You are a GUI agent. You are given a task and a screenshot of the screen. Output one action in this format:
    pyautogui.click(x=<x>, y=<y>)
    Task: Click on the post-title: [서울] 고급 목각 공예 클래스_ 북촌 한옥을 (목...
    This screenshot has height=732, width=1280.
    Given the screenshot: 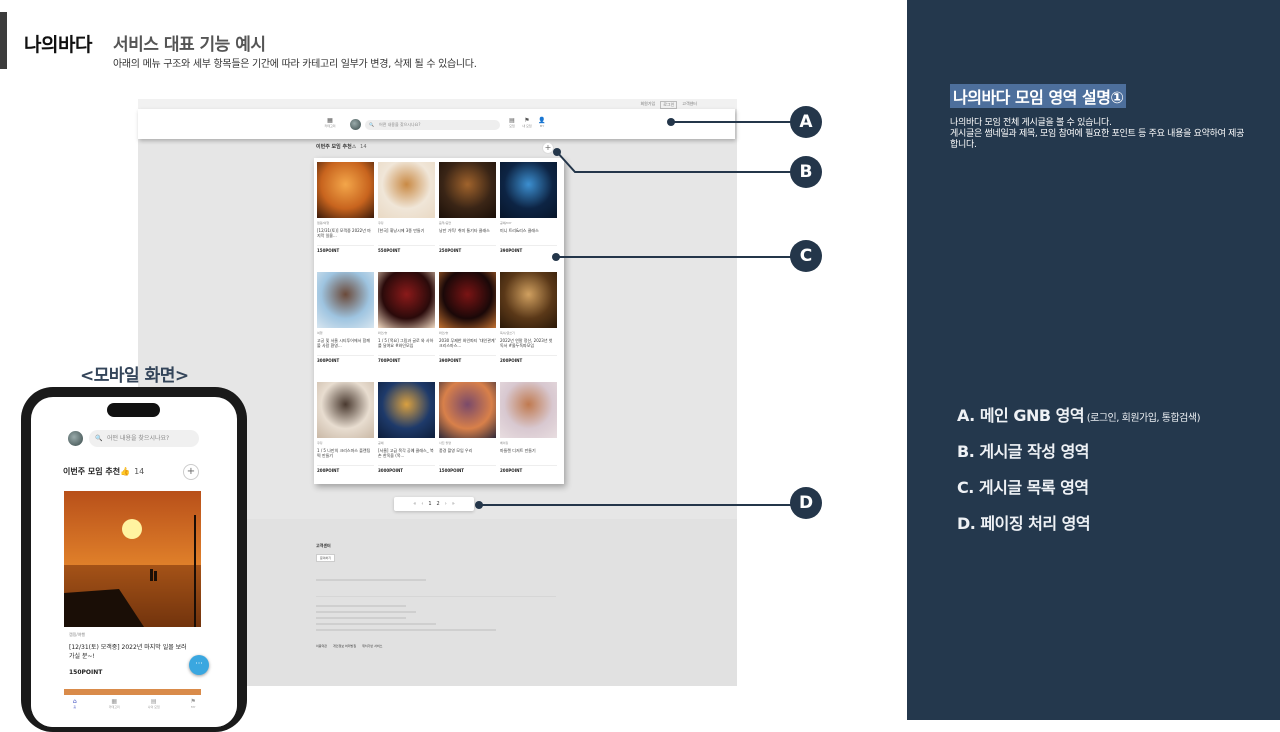 What is the action you would take?
    pyautogui.click(x=406, y=454)
    